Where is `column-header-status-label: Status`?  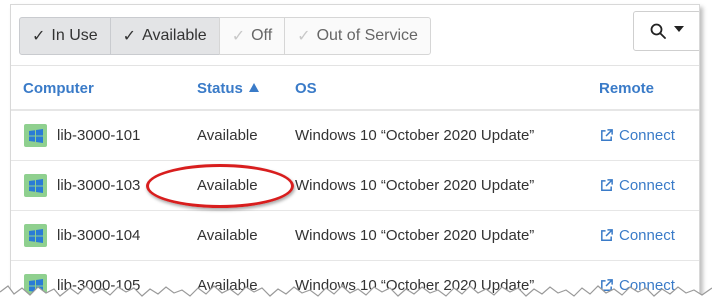
column-header-status-label: Status is located at coordinates (220, 88).